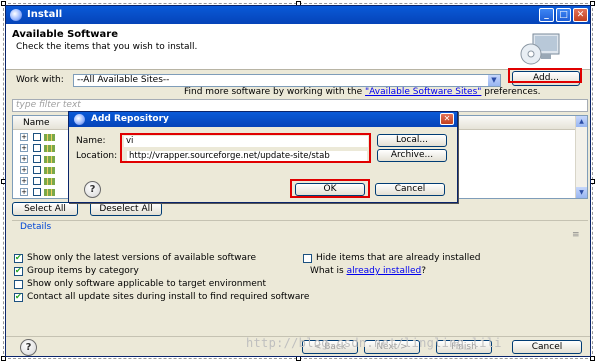  What do you see at coordinates (18, 297) in the screenshot?
I see `contact-sites-checkbox` at bounding box center [18, 297].